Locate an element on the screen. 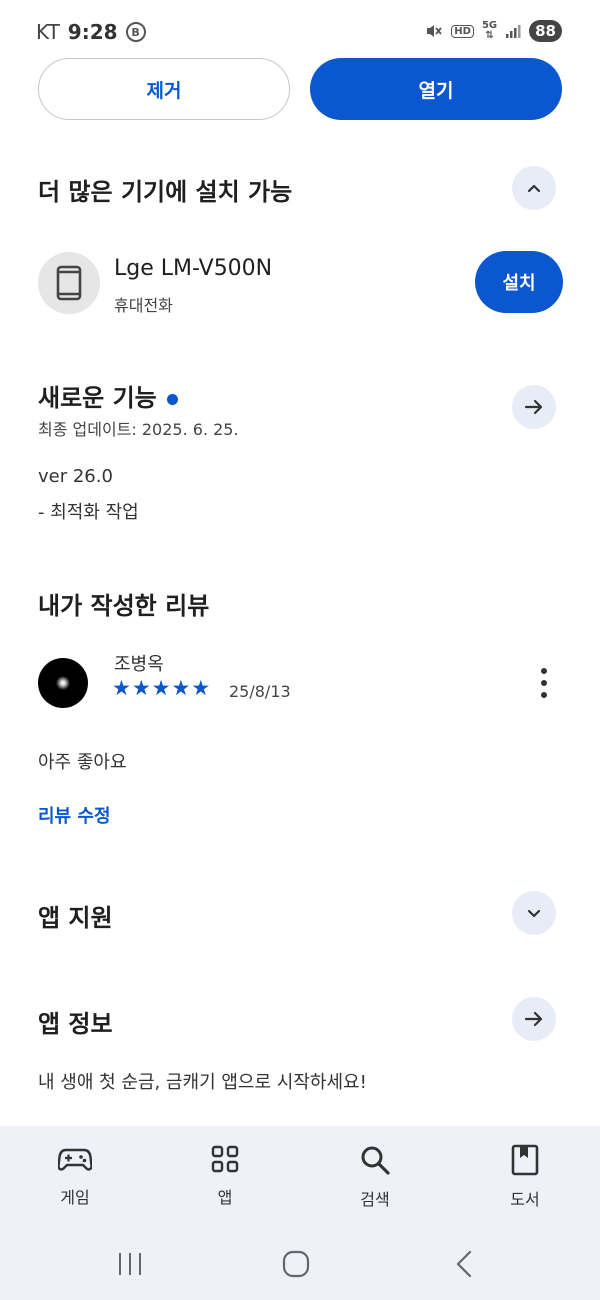 The height and width of the screenshot is (1300, 600). home-icon is located at coordinates (296, 1264).